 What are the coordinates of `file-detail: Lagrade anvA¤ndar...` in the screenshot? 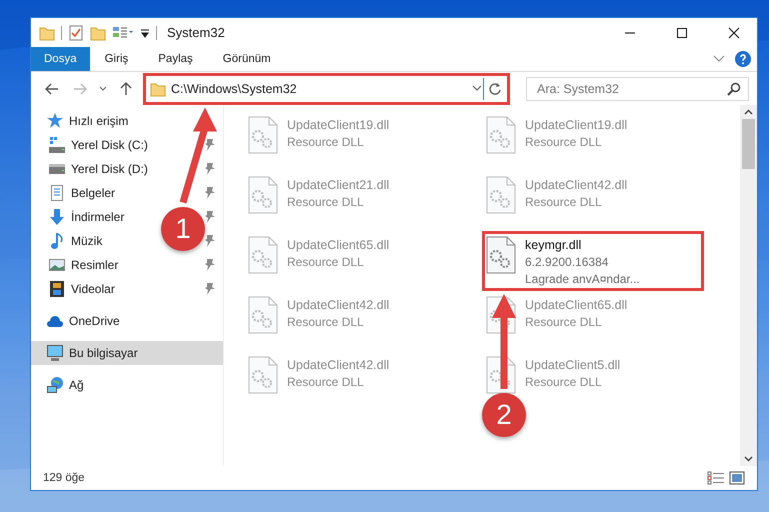 It's located at (582, 279).